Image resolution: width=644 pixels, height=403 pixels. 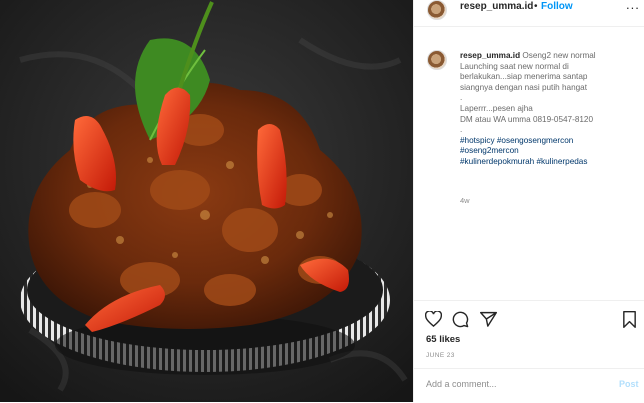 I want to click on caption-line: siangnya dengan nasi putih hangat, so click(x=524, y=87).